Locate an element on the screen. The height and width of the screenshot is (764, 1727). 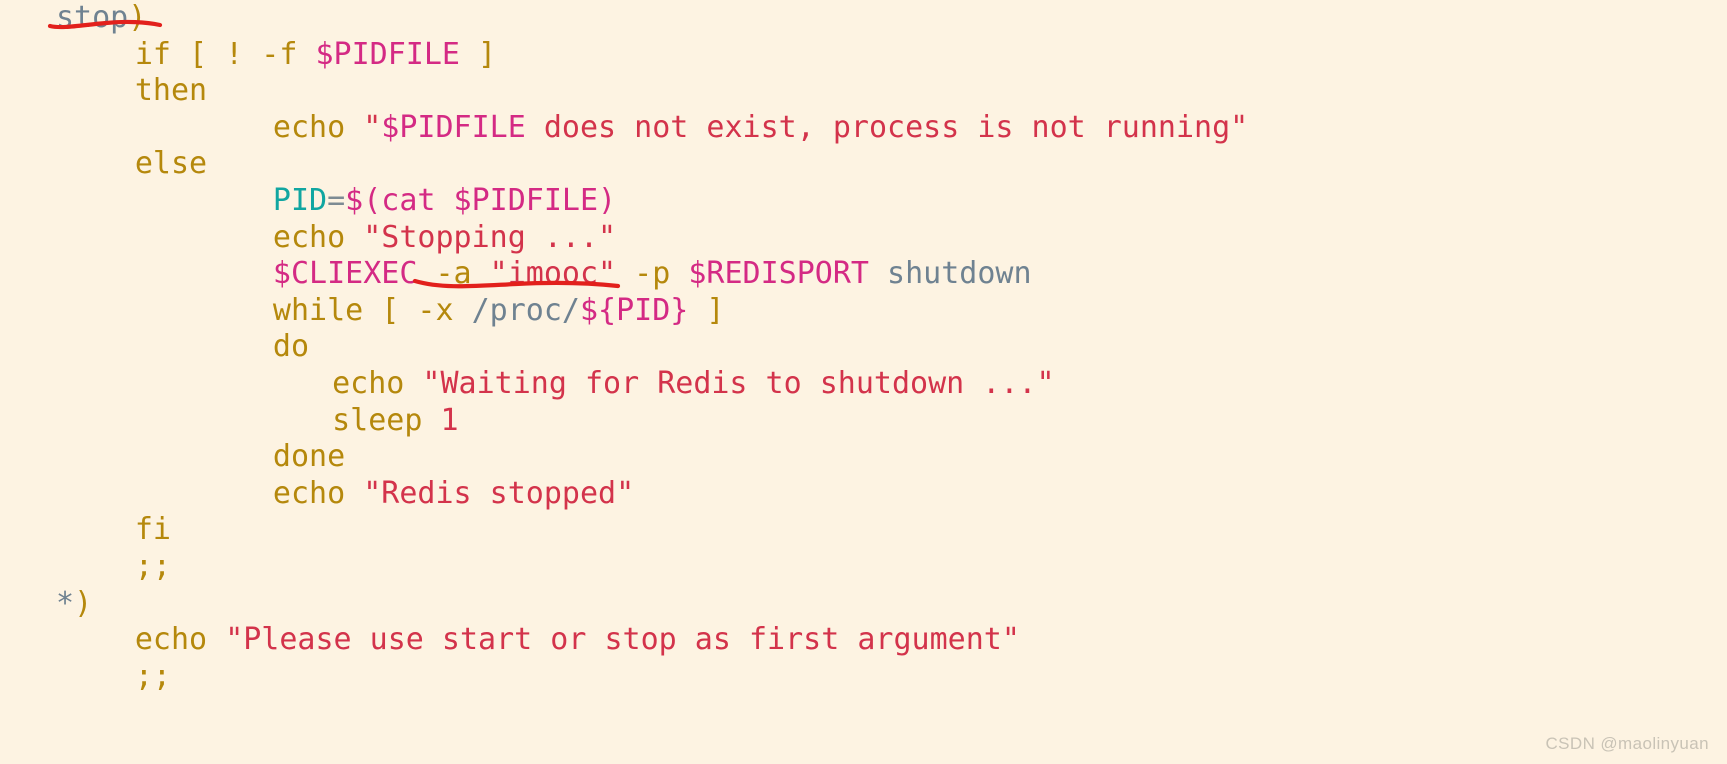
watermark: CSDN @maolinyuan is located at coordinates (1627, 743).